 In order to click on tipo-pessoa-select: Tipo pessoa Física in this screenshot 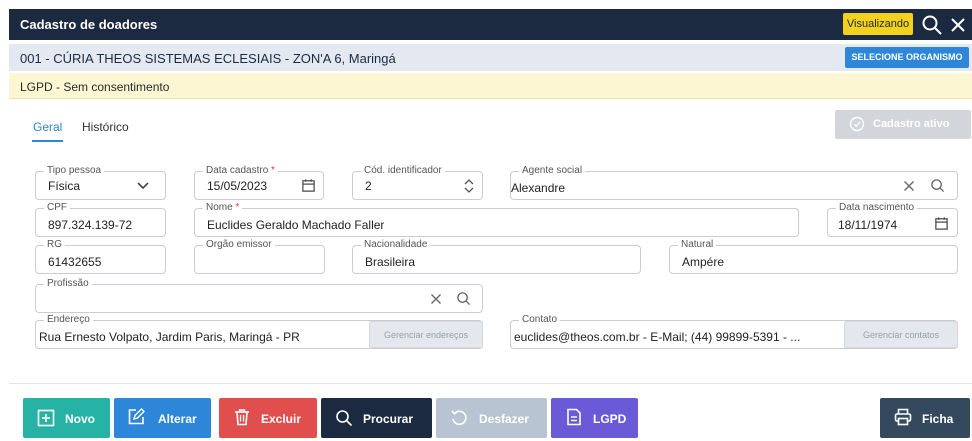, I will do `click(100, 182)`.